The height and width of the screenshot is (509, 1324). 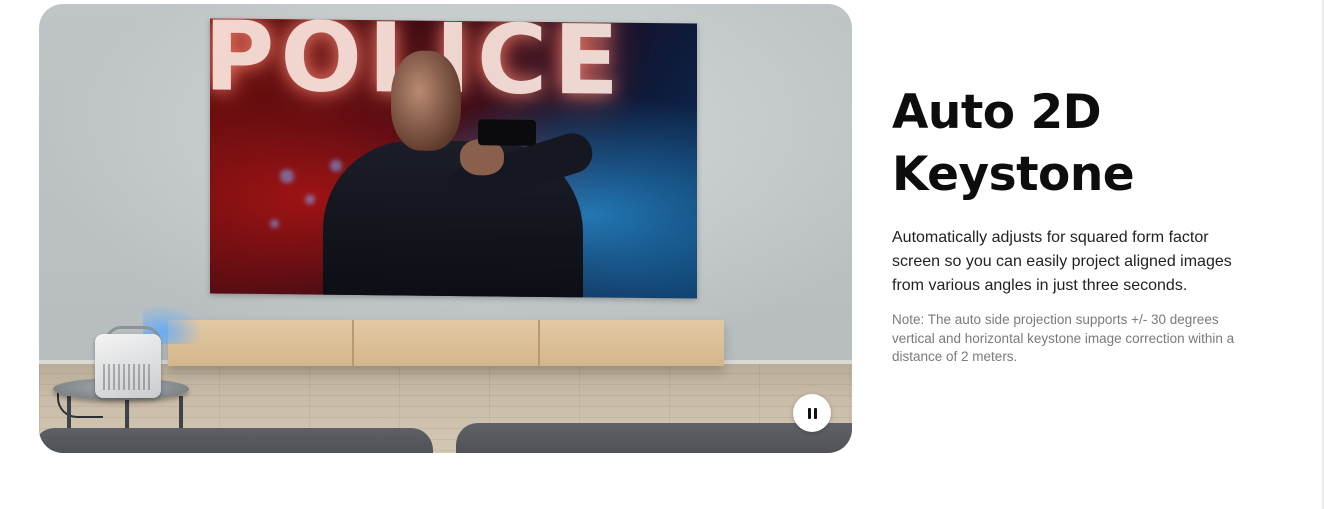 What do you see at coordinates (997, 112) in the screenshot?
I see `heading-line-1: Auto 2D` at bounding box center [997, 112].